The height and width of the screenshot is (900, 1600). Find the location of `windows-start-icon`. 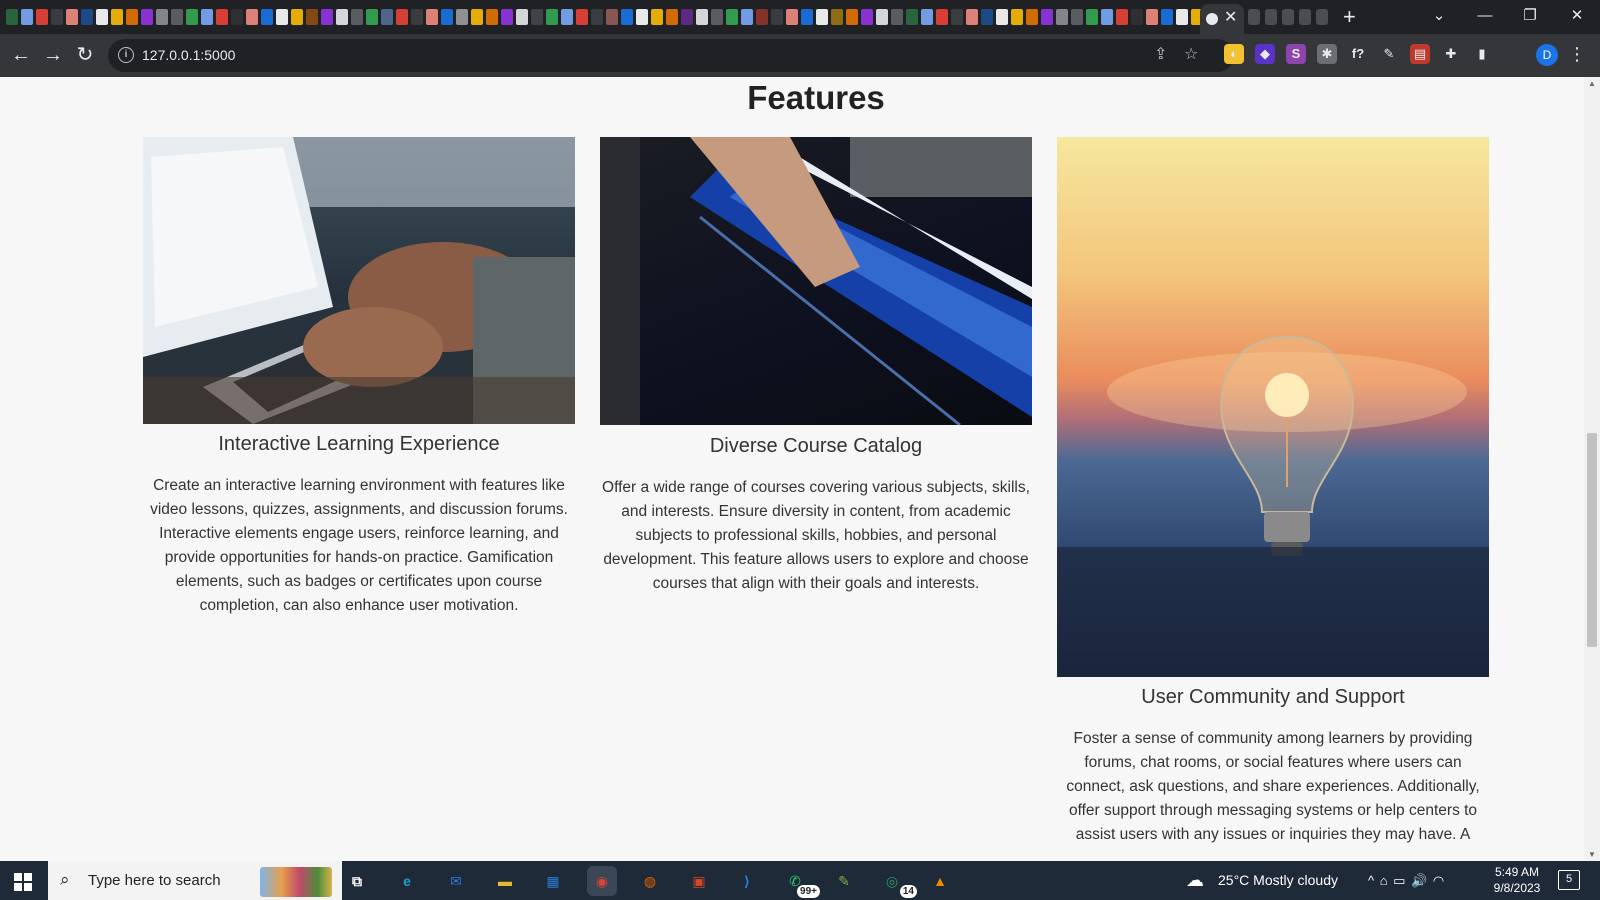

windows-start-icon is located at coordinates (23, 882).